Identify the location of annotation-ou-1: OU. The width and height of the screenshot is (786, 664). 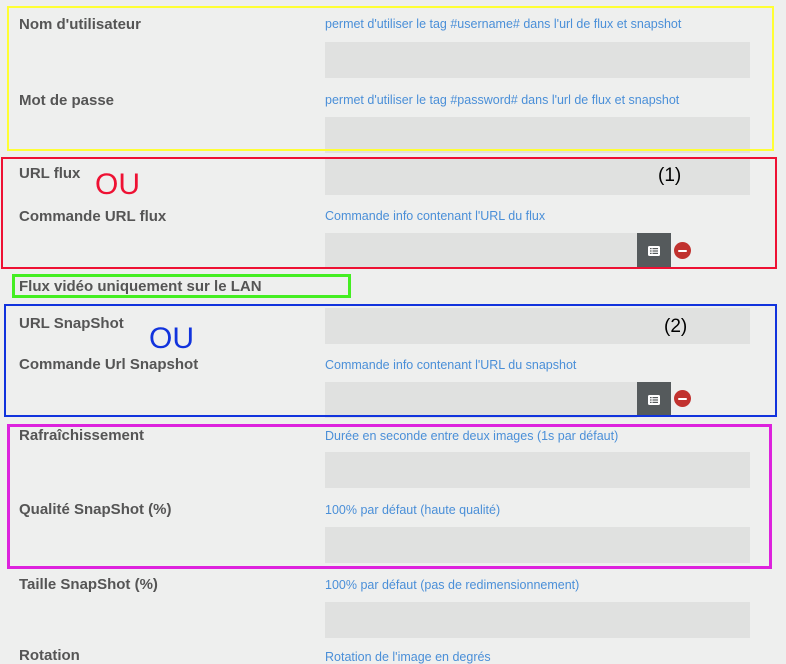
(117, 184).